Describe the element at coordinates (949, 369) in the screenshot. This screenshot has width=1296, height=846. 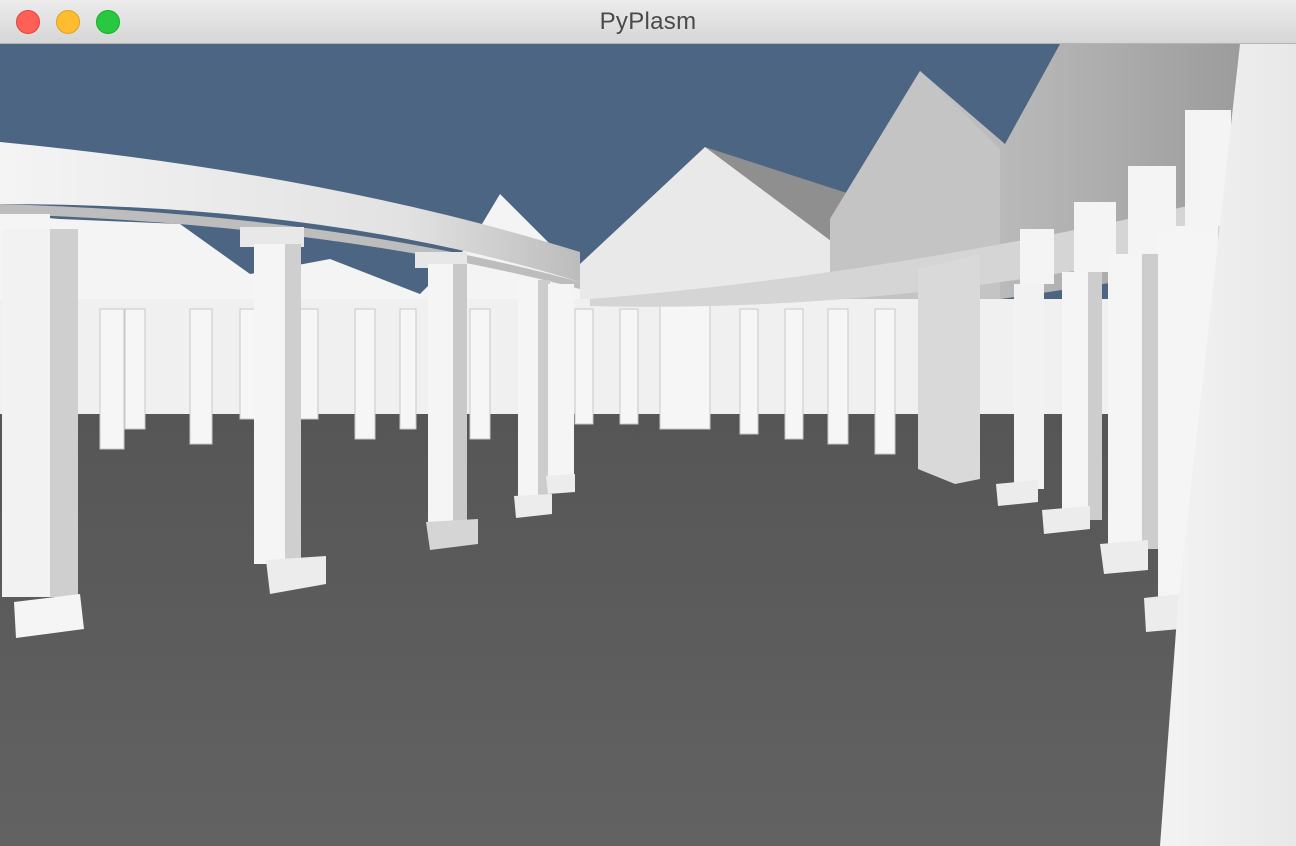
I see `right-pier` at that location.